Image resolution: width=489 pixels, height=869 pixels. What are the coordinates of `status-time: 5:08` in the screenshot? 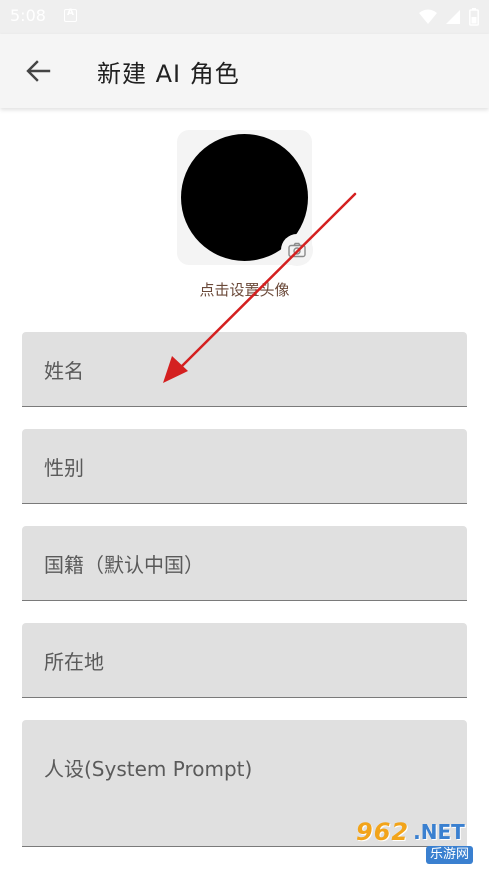 It's located at (28, 15).